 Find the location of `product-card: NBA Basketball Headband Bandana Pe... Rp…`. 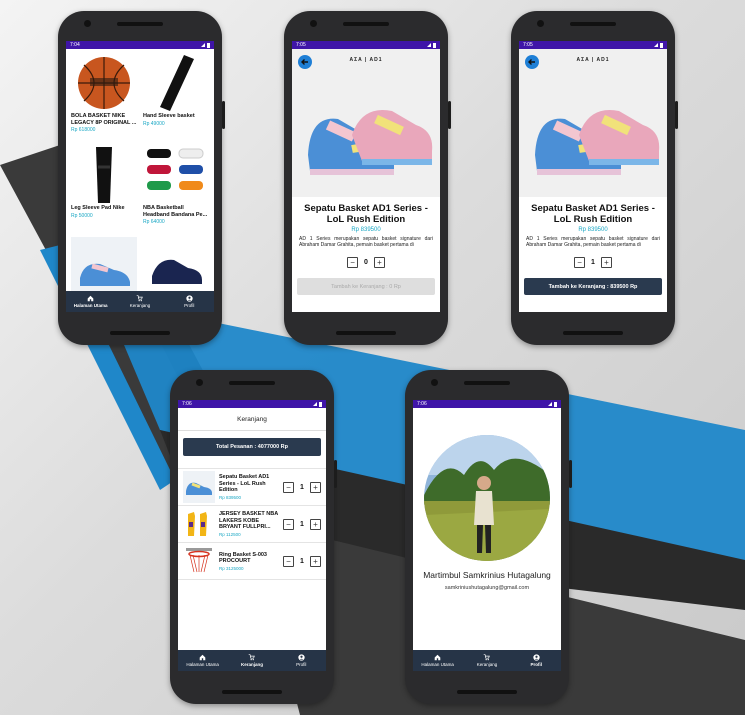

product-card: NBA Basketball Headband Bandana Pe... Rp… is located at coordinates (176, 189).